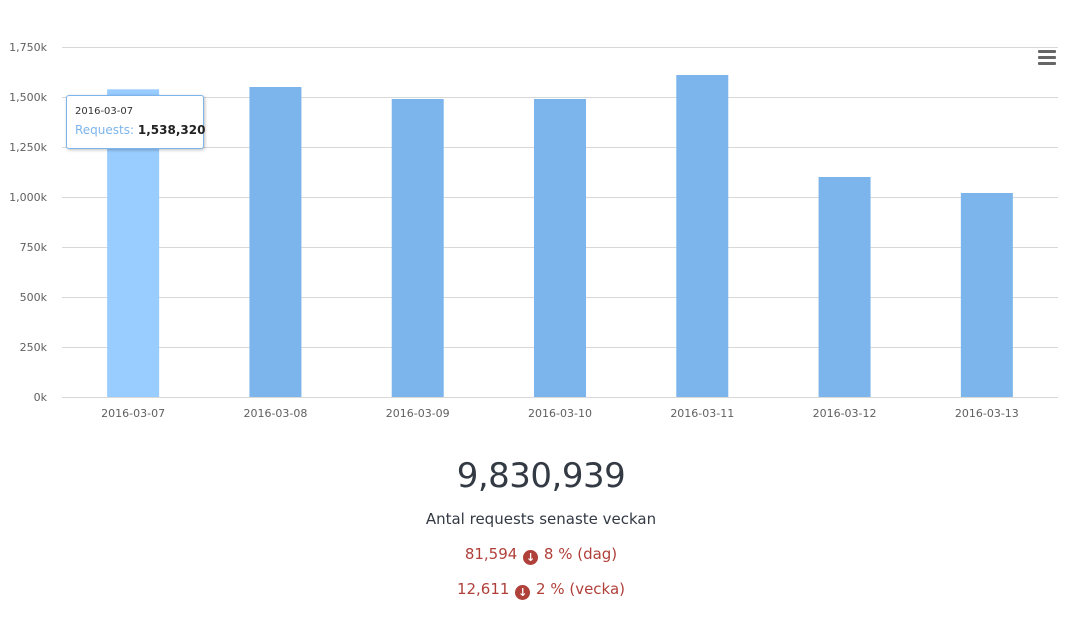 This screenshot has height=618, width=1082. I want to click on total-requests: 9,830,939, so click(541, 476).